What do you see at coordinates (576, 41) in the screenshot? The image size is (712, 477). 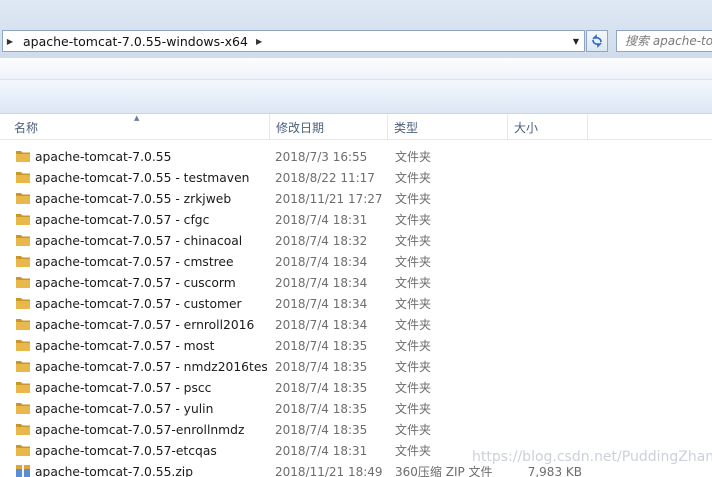 I see `chevron-down-icon: ▼` at bounding box center [576, 41].